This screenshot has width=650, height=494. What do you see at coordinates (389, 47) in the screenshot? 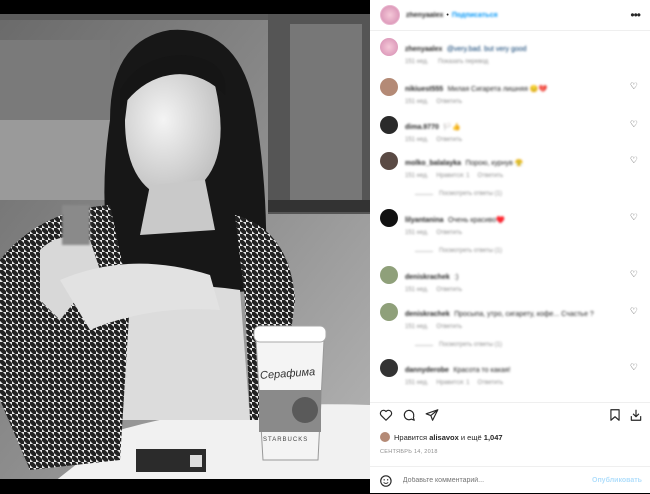
I see `caption-avatar` at bounding box center [389, 47].